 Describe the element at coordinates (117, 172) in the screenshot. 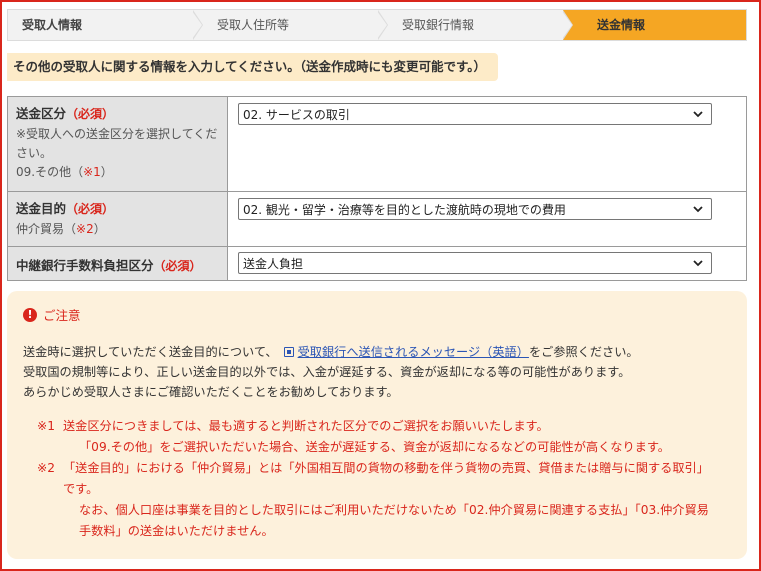

I see `field-note: 09.その他（※1）` at that location.